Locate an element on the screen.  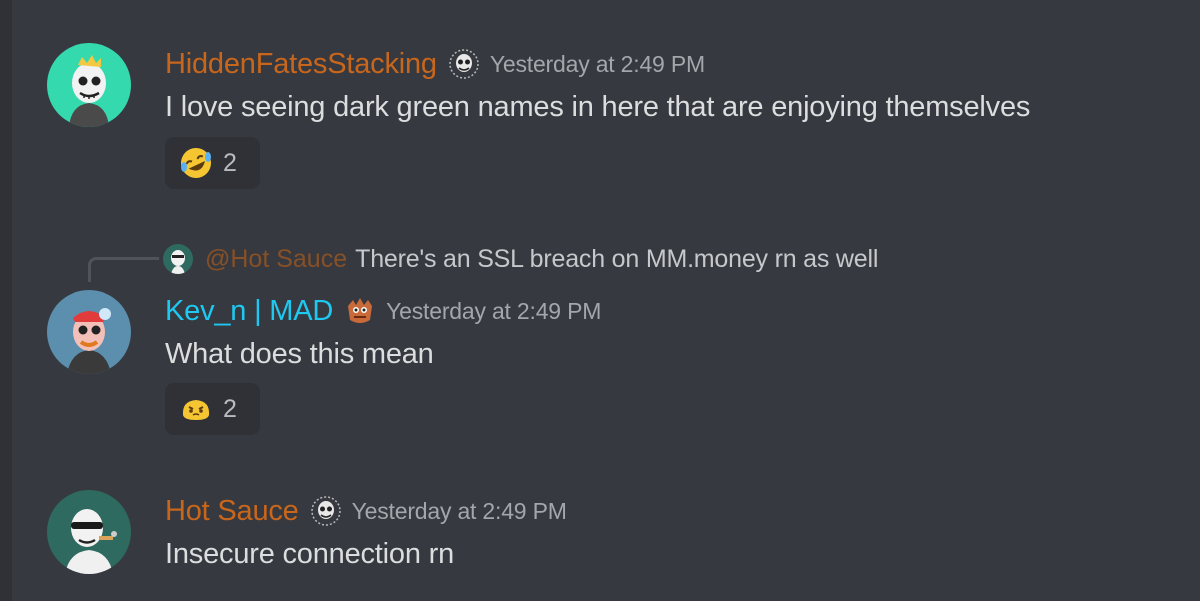
avatar-skull-darkteal-icon is located at coordinates (89, 532).